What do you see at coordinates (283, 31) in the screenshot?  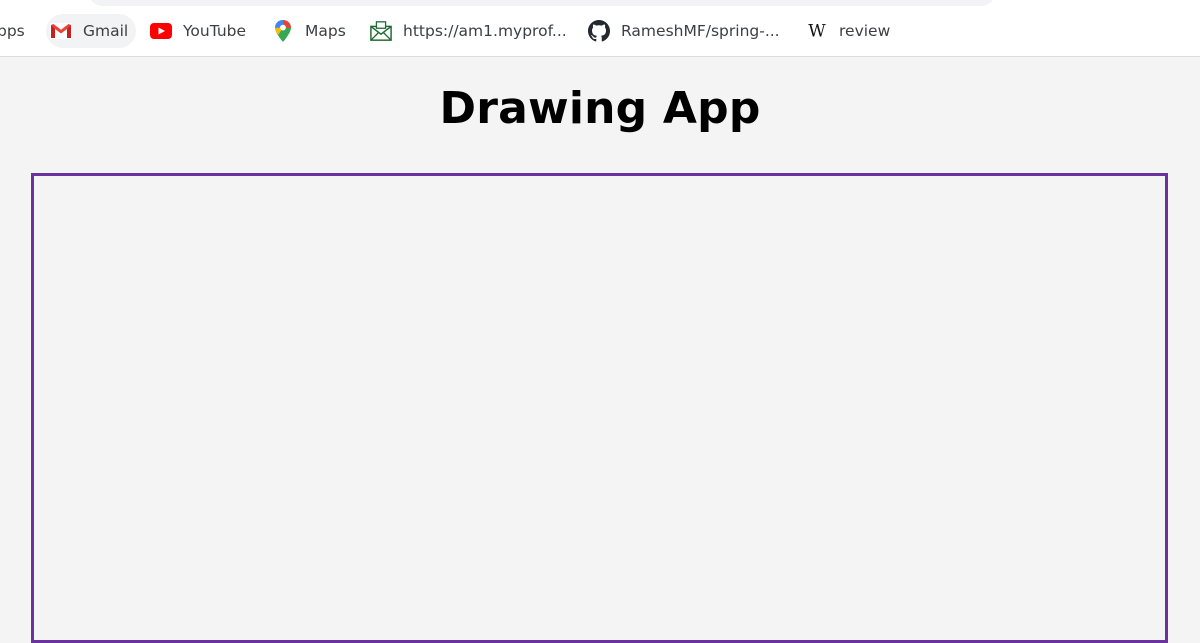 I see `maps-pin-icon` at bounding box center [283, 31].